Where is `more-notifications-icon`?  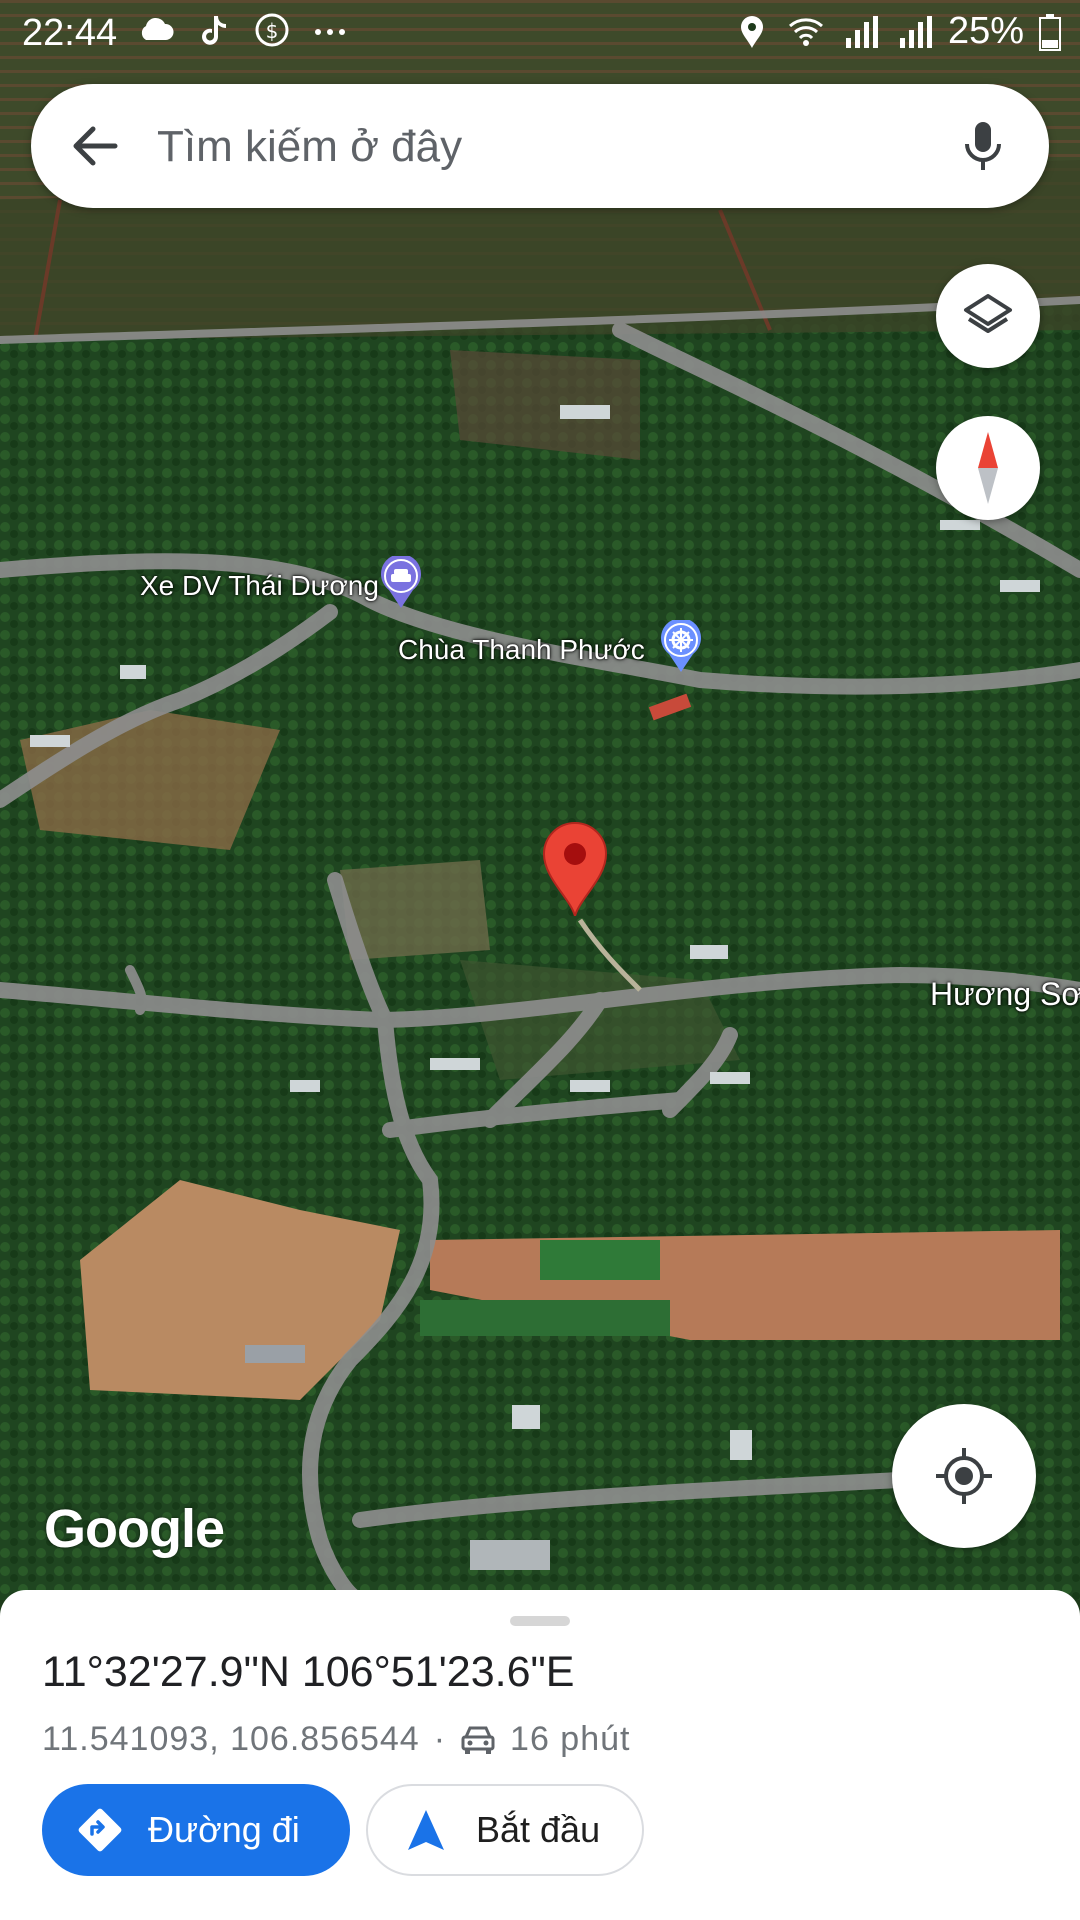
more-notifications-icon is located at coordinates (330, 32).